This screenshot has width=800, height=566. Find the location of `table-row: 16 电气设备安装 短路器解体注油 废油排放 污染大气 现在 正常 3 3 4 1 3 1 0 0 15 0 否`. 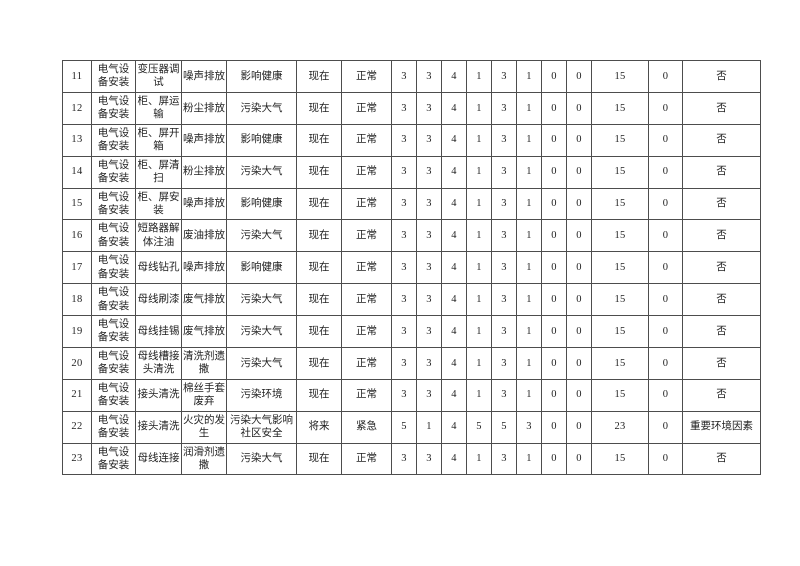

table-row: 16 电气设备安装 短路器解体注油 废油排放 污染大气 现在 正常 3 3 4 1 3 1 0 0 15 0 否 is located at coordinates (411, 236).